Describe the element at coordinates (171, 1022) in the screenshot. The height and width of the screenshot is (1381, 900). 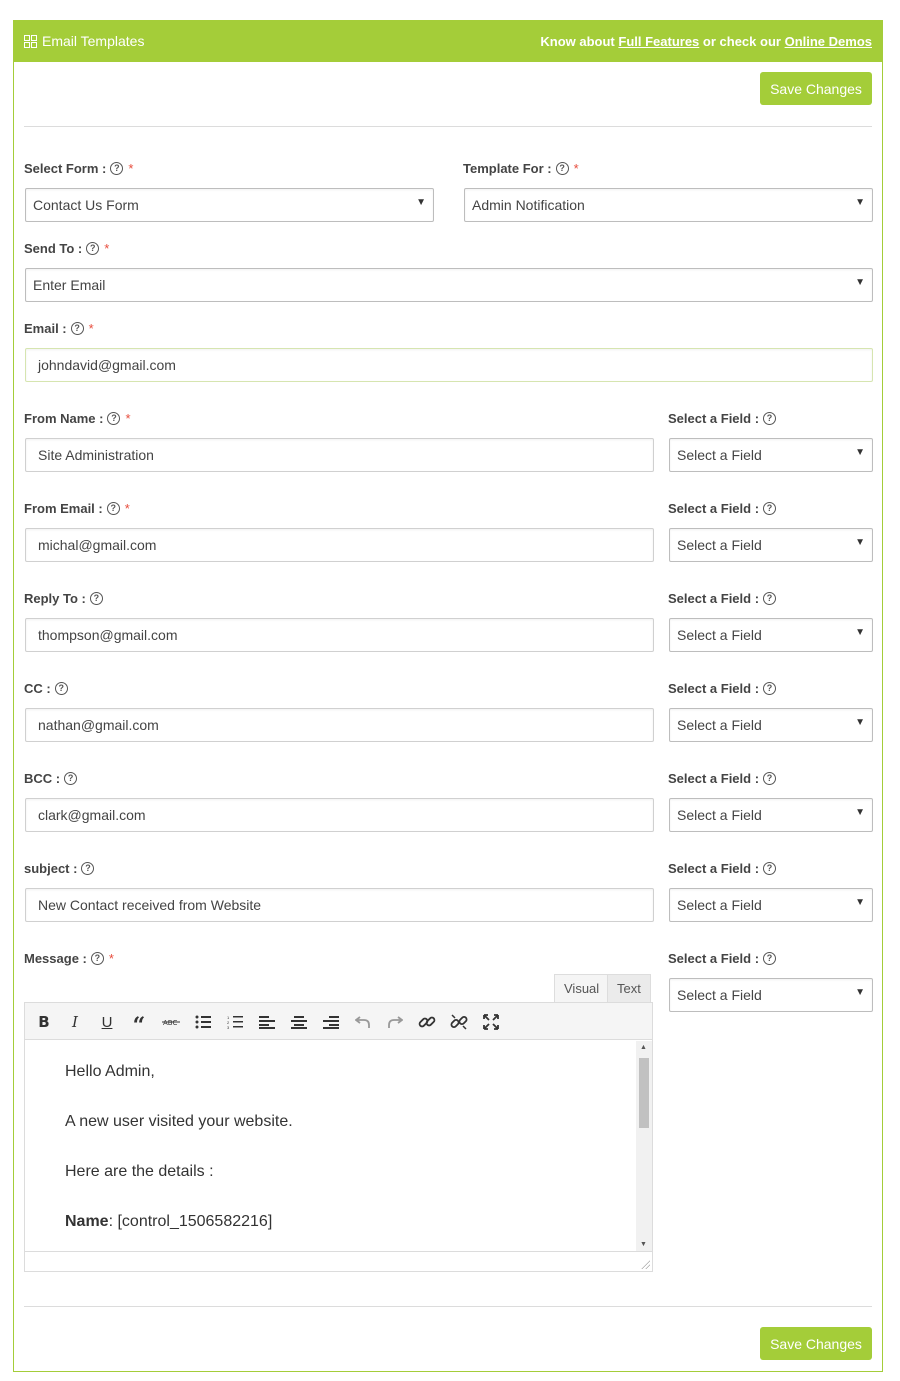
I see `strikethrough-icon: ABC` at that location.